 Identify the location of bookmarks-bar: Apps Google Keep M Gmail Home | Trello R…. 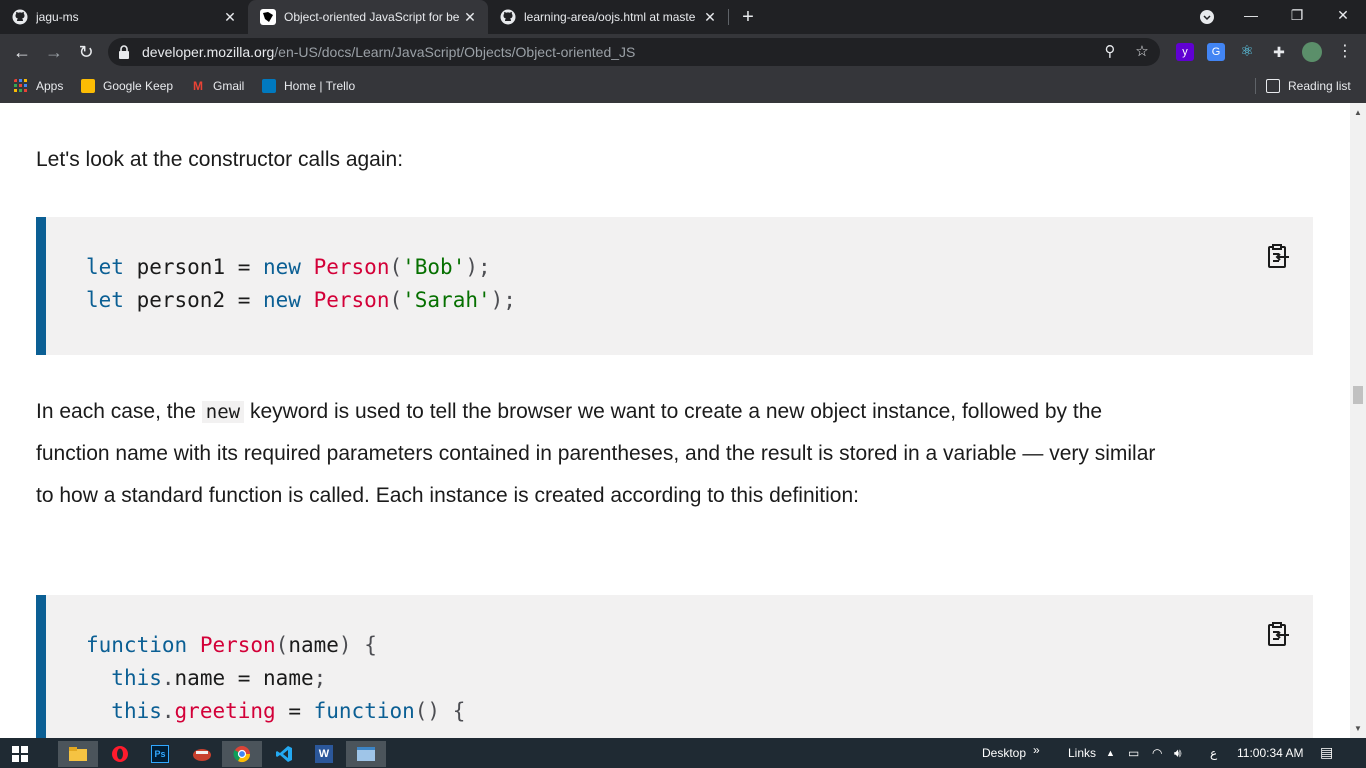
(683, 86).